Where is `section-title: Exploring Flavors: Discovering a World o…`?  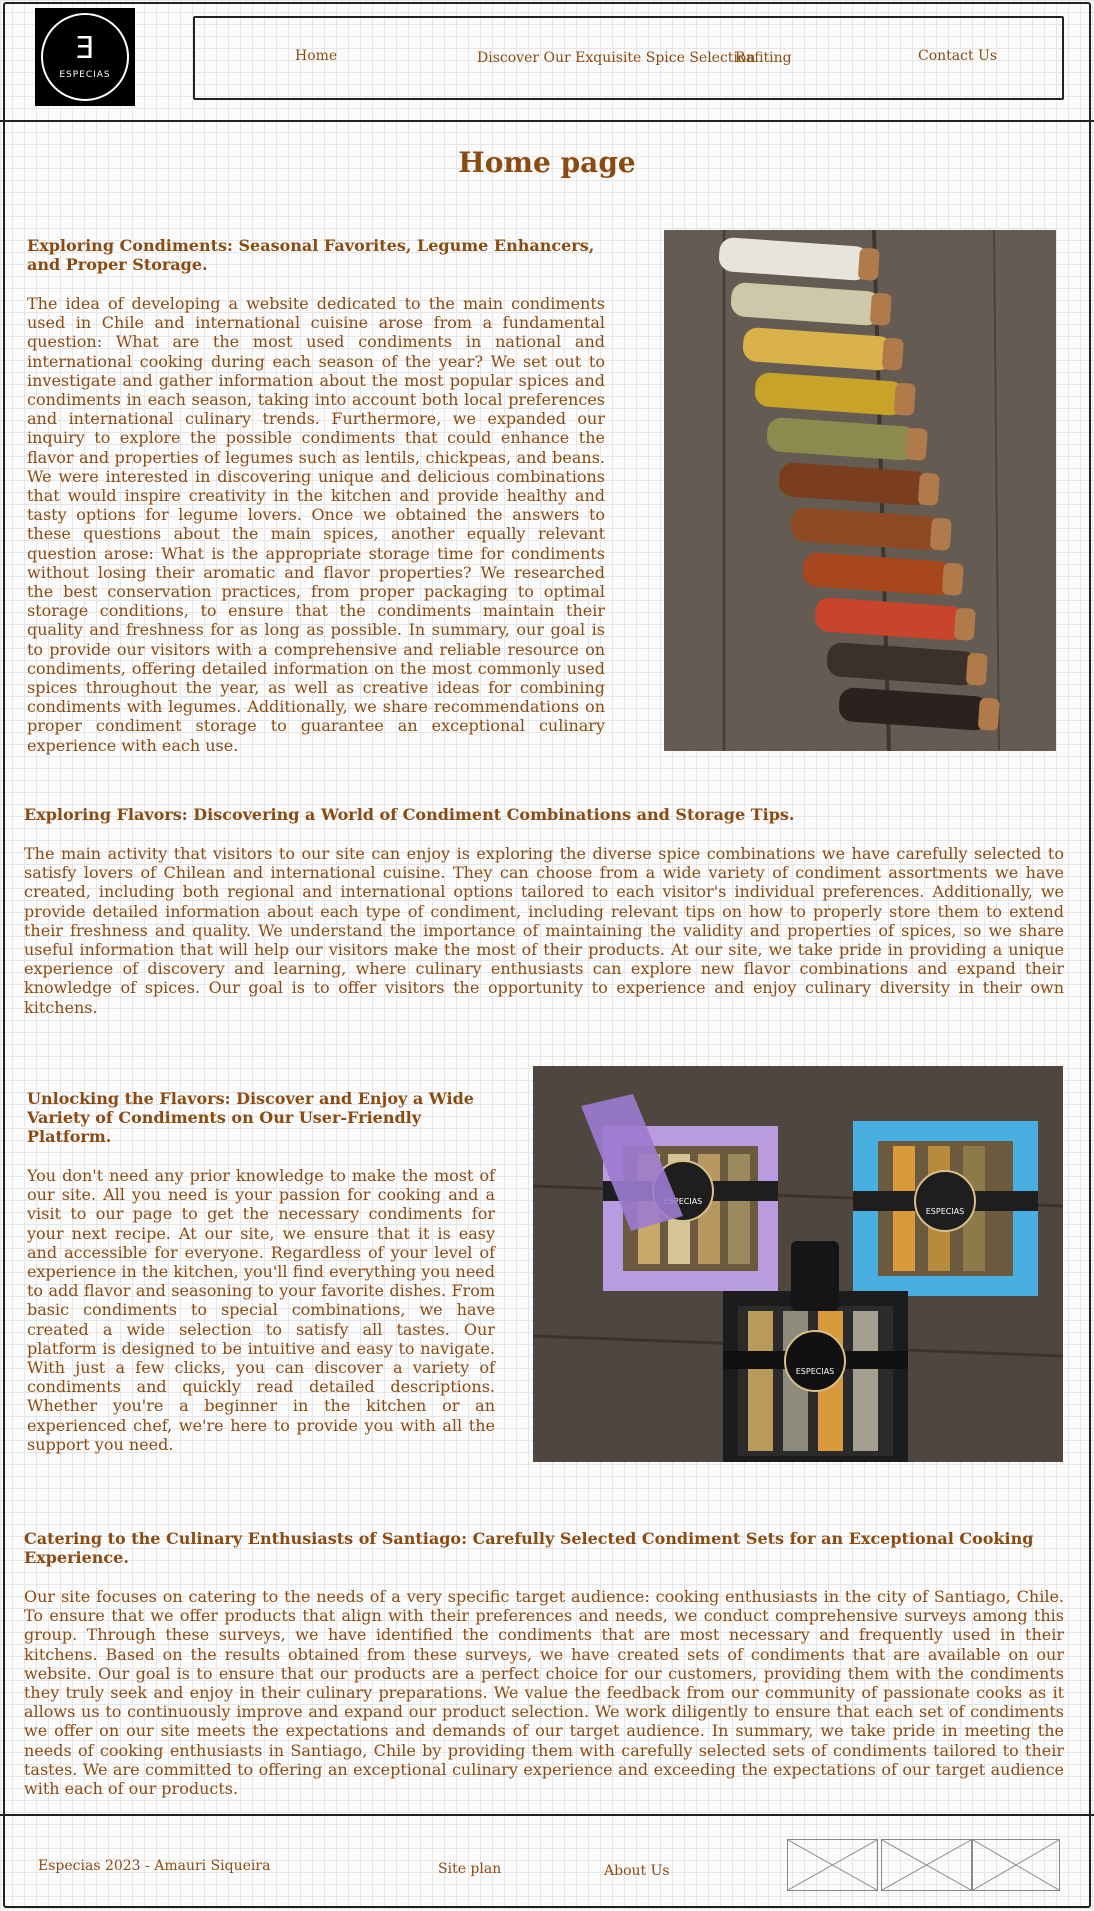 section-title: Exploring Flavors: Discovering a World o… is located at coordinates (409, 814).